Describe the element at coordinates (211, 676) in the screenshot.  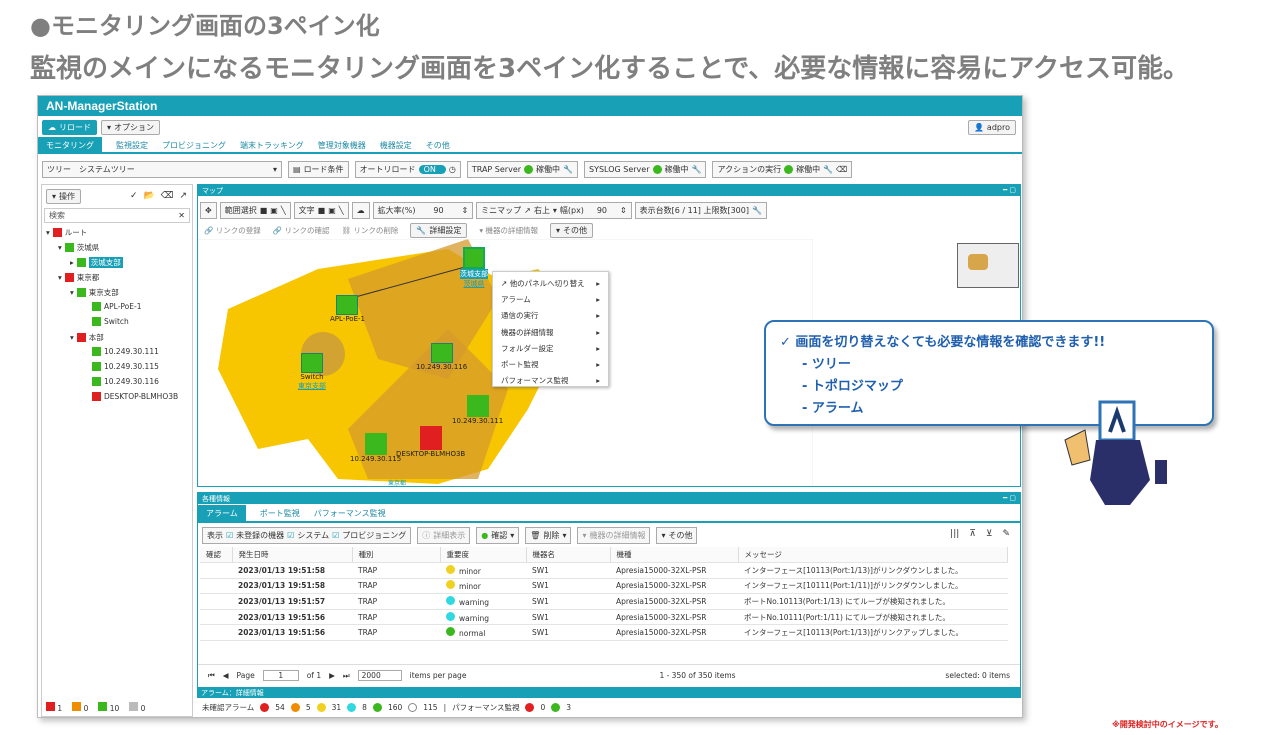
I see `first-page-icon: ⏮` at that location.